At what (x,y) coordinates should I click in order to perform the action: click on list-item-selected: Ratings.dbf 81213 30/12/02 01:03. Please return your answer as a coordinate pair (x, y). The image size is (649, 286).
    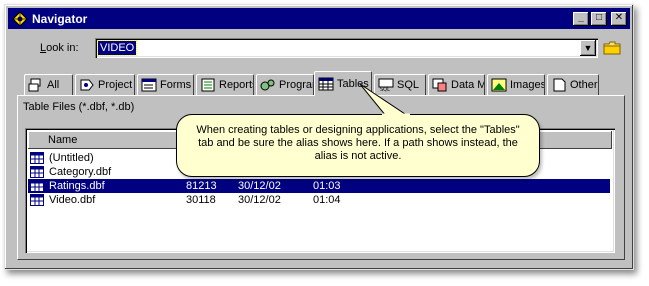
    Looking at the image, I should click on (319, 186).